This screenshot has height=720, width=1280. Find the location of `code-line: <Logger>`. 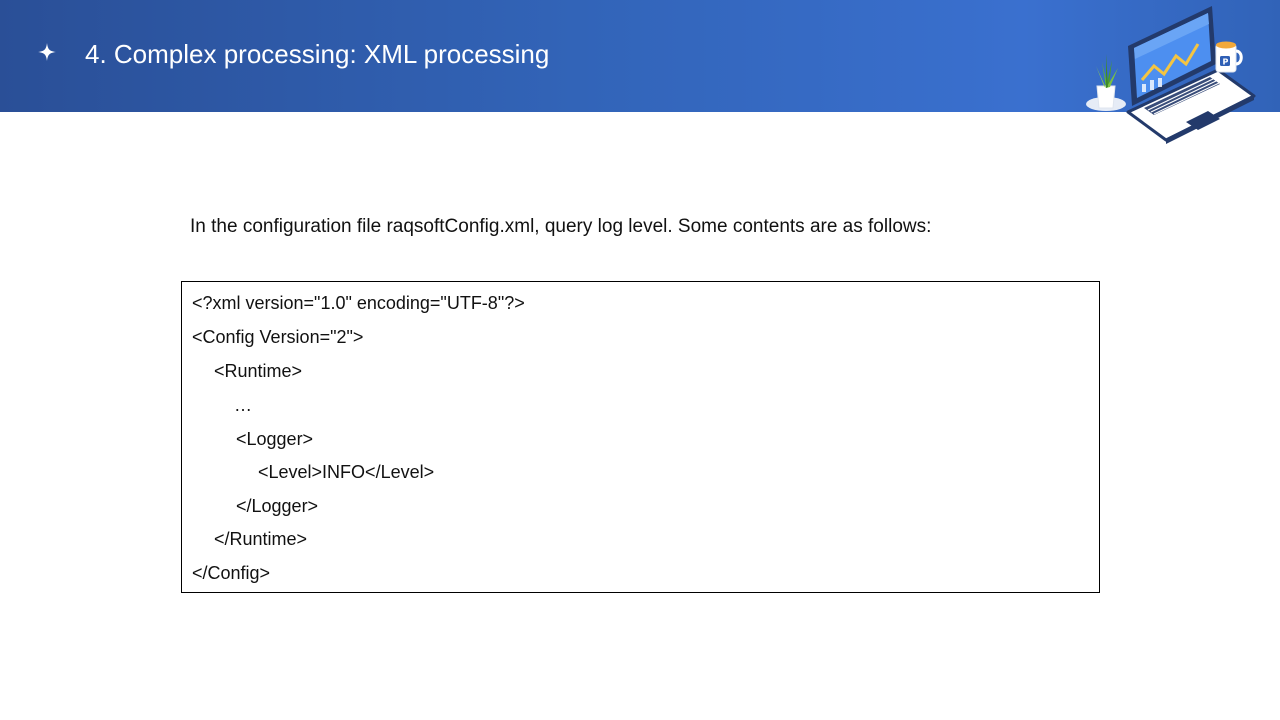

code-line: <Logger> is located at coordinates (275, 439).